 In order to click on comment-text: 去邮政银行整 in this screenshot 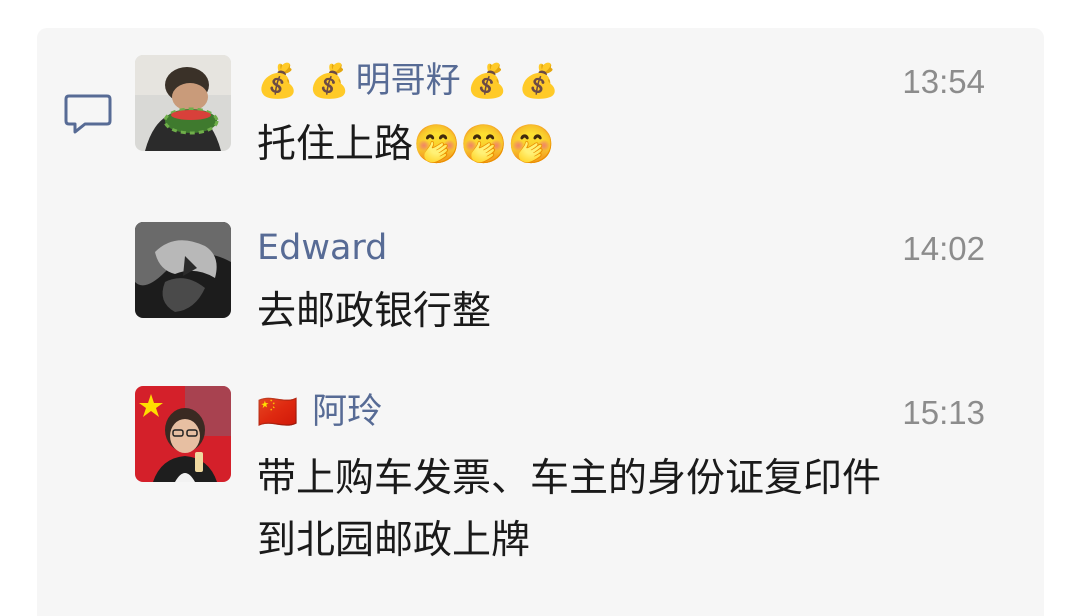, I will do `click(374, 311)`.